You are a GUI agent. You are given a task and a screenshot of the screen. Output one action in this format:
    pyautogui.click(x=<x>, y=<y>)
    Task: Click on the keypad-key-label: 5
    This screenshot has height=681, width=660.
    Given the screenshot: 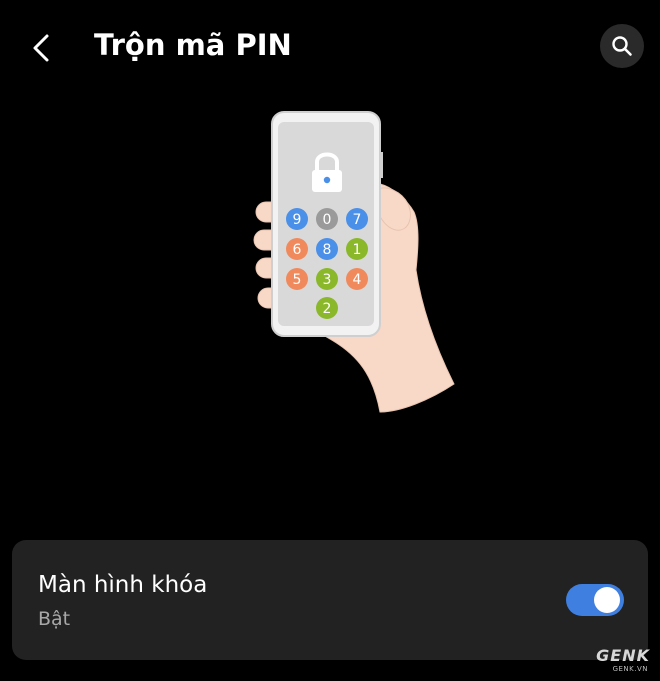 What is the action you would take?
    pyautogui.click(x=297, y=280)
    